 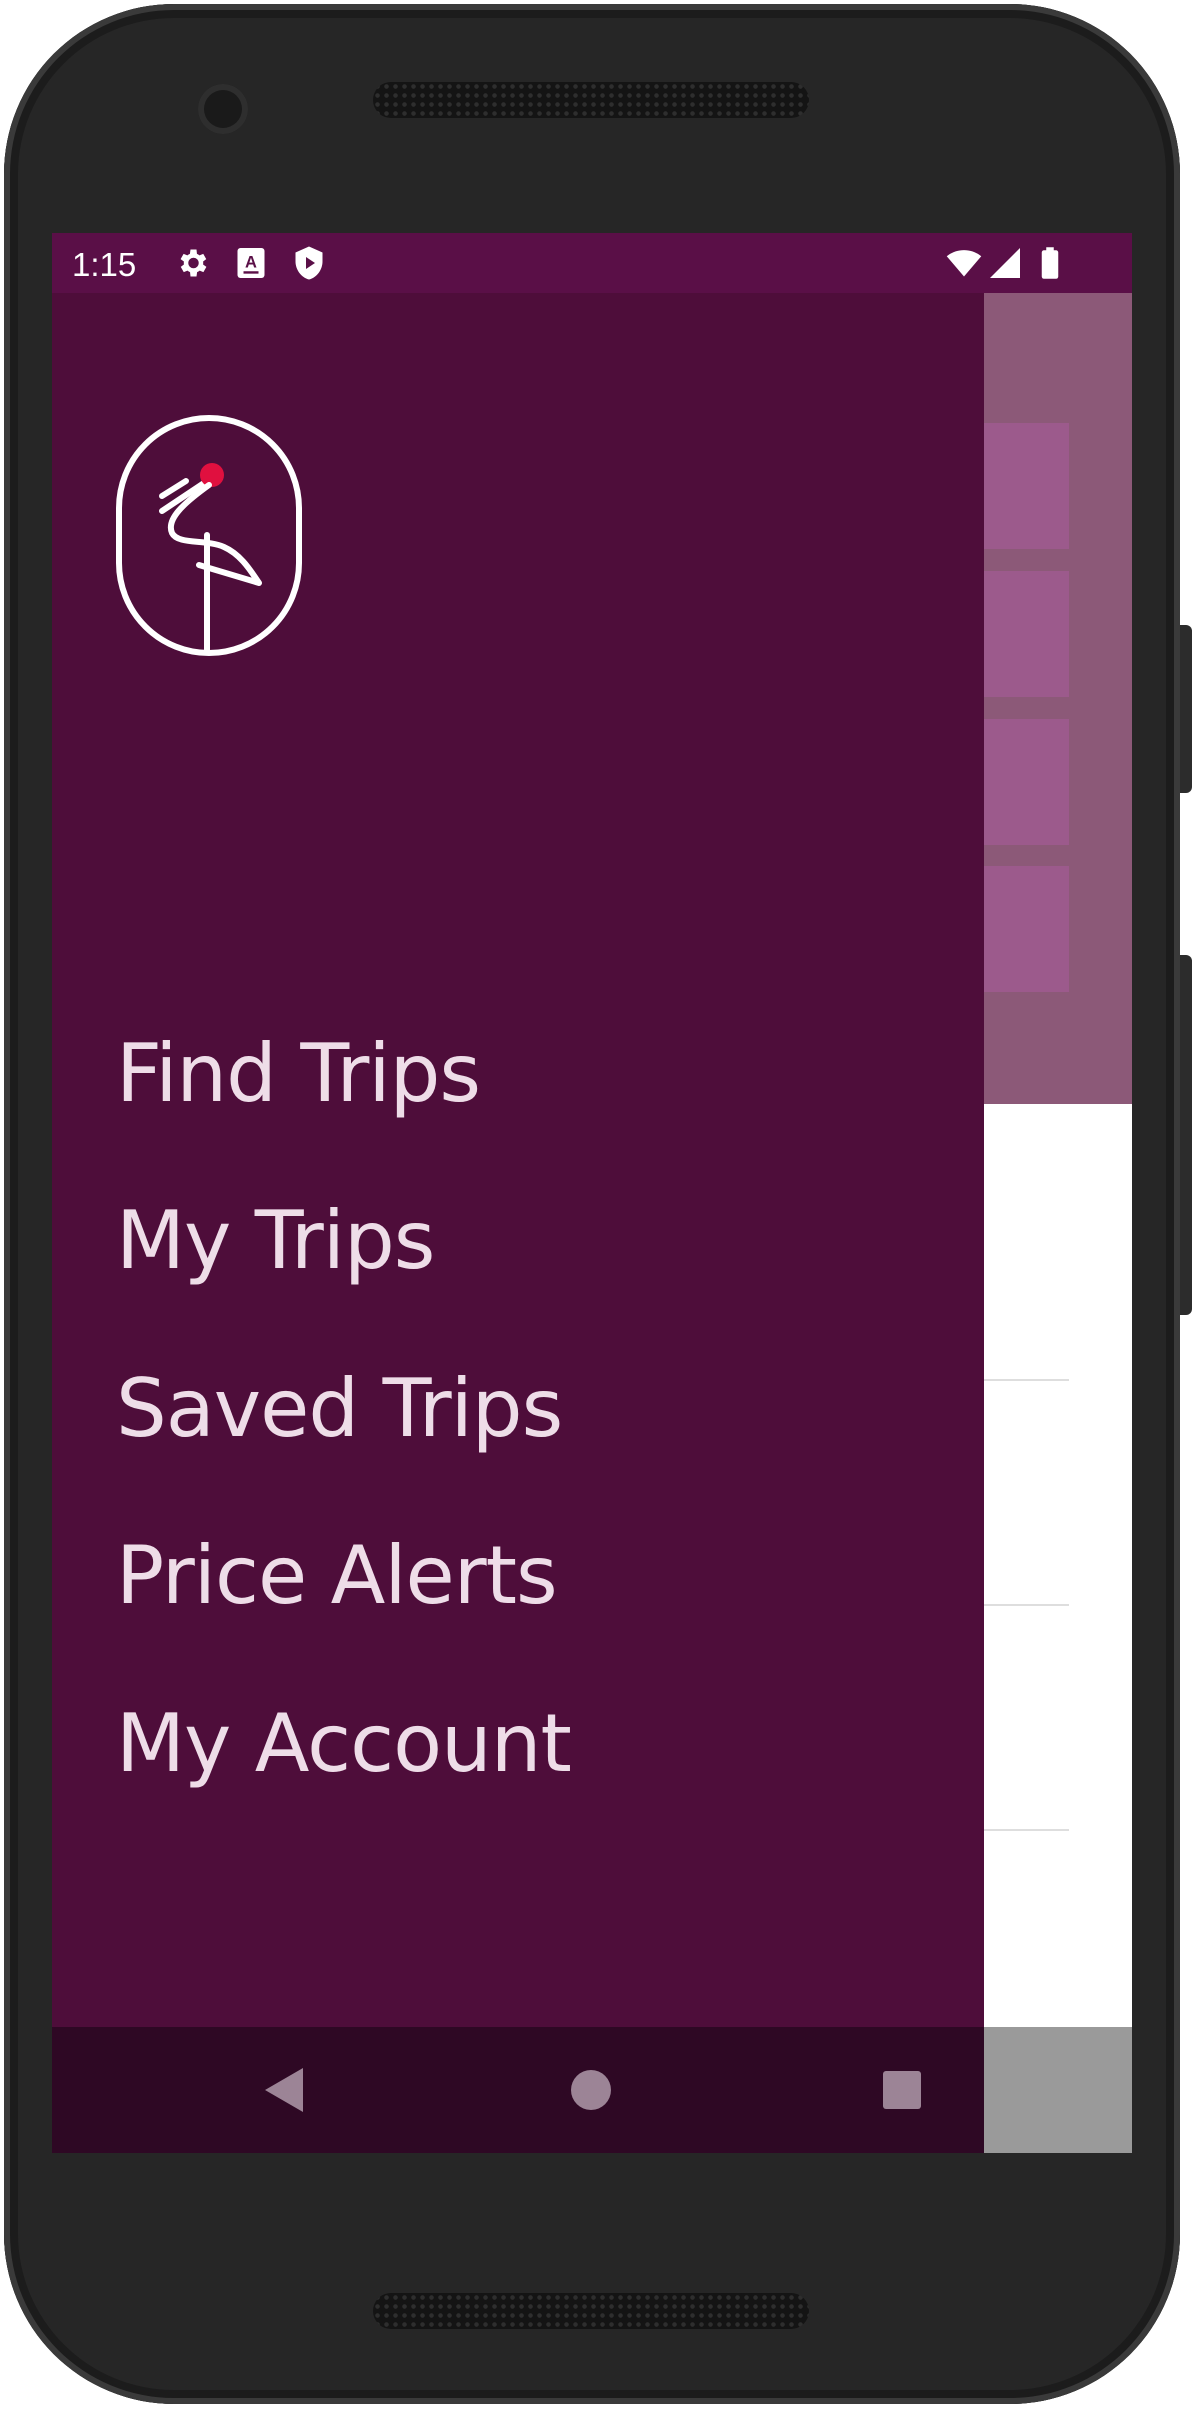 I want to click on keyboard-icon: A, so click(x=251, y=263).